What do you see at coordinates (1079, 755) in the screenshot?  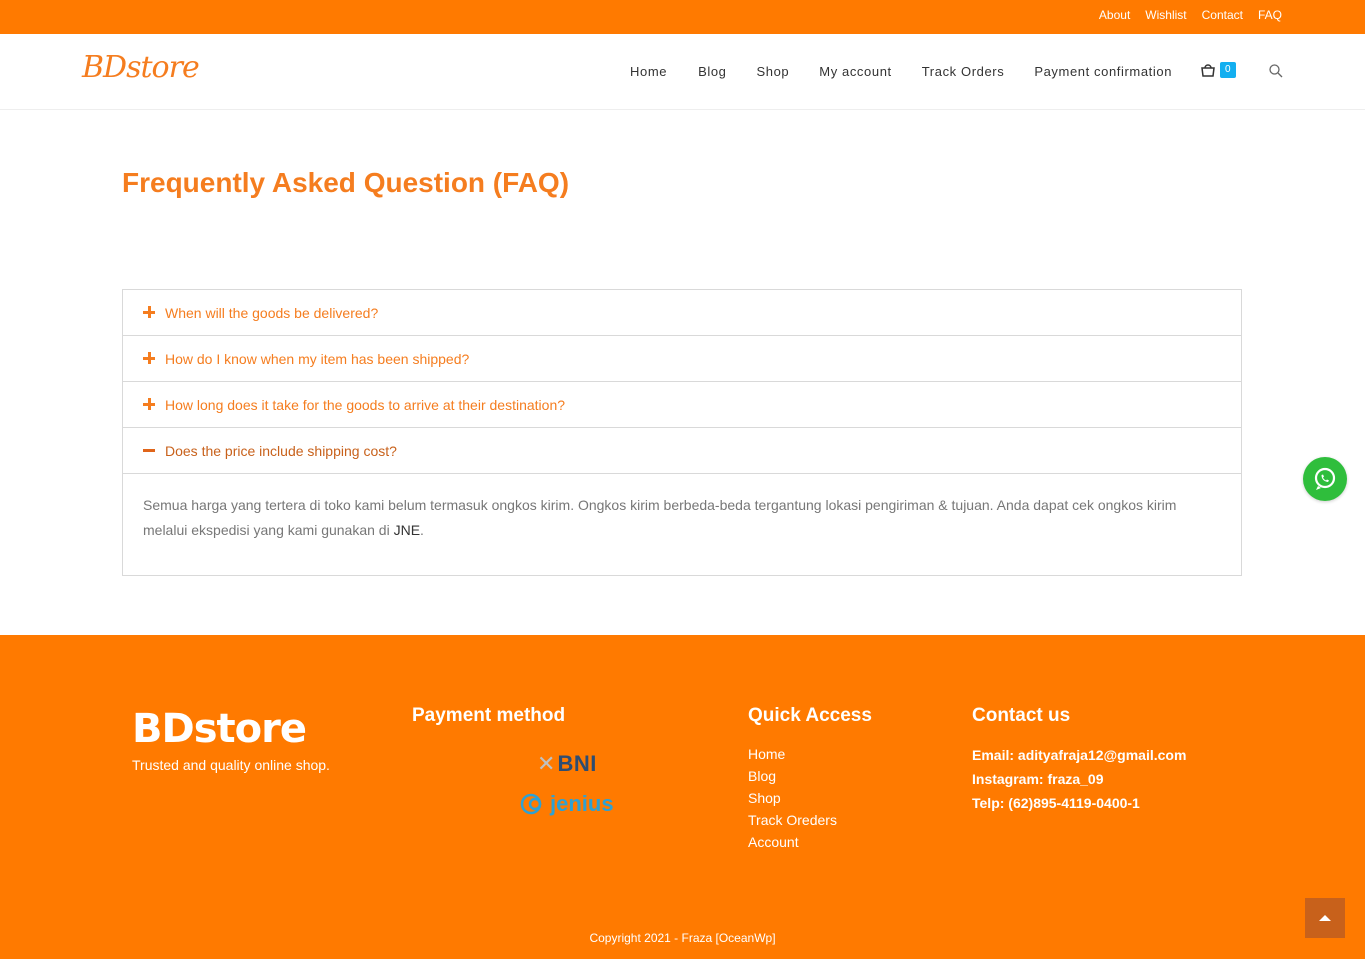 I see `contact-email: Email: adityafraja12@gmail.com` at bounding box center [1079, 755].